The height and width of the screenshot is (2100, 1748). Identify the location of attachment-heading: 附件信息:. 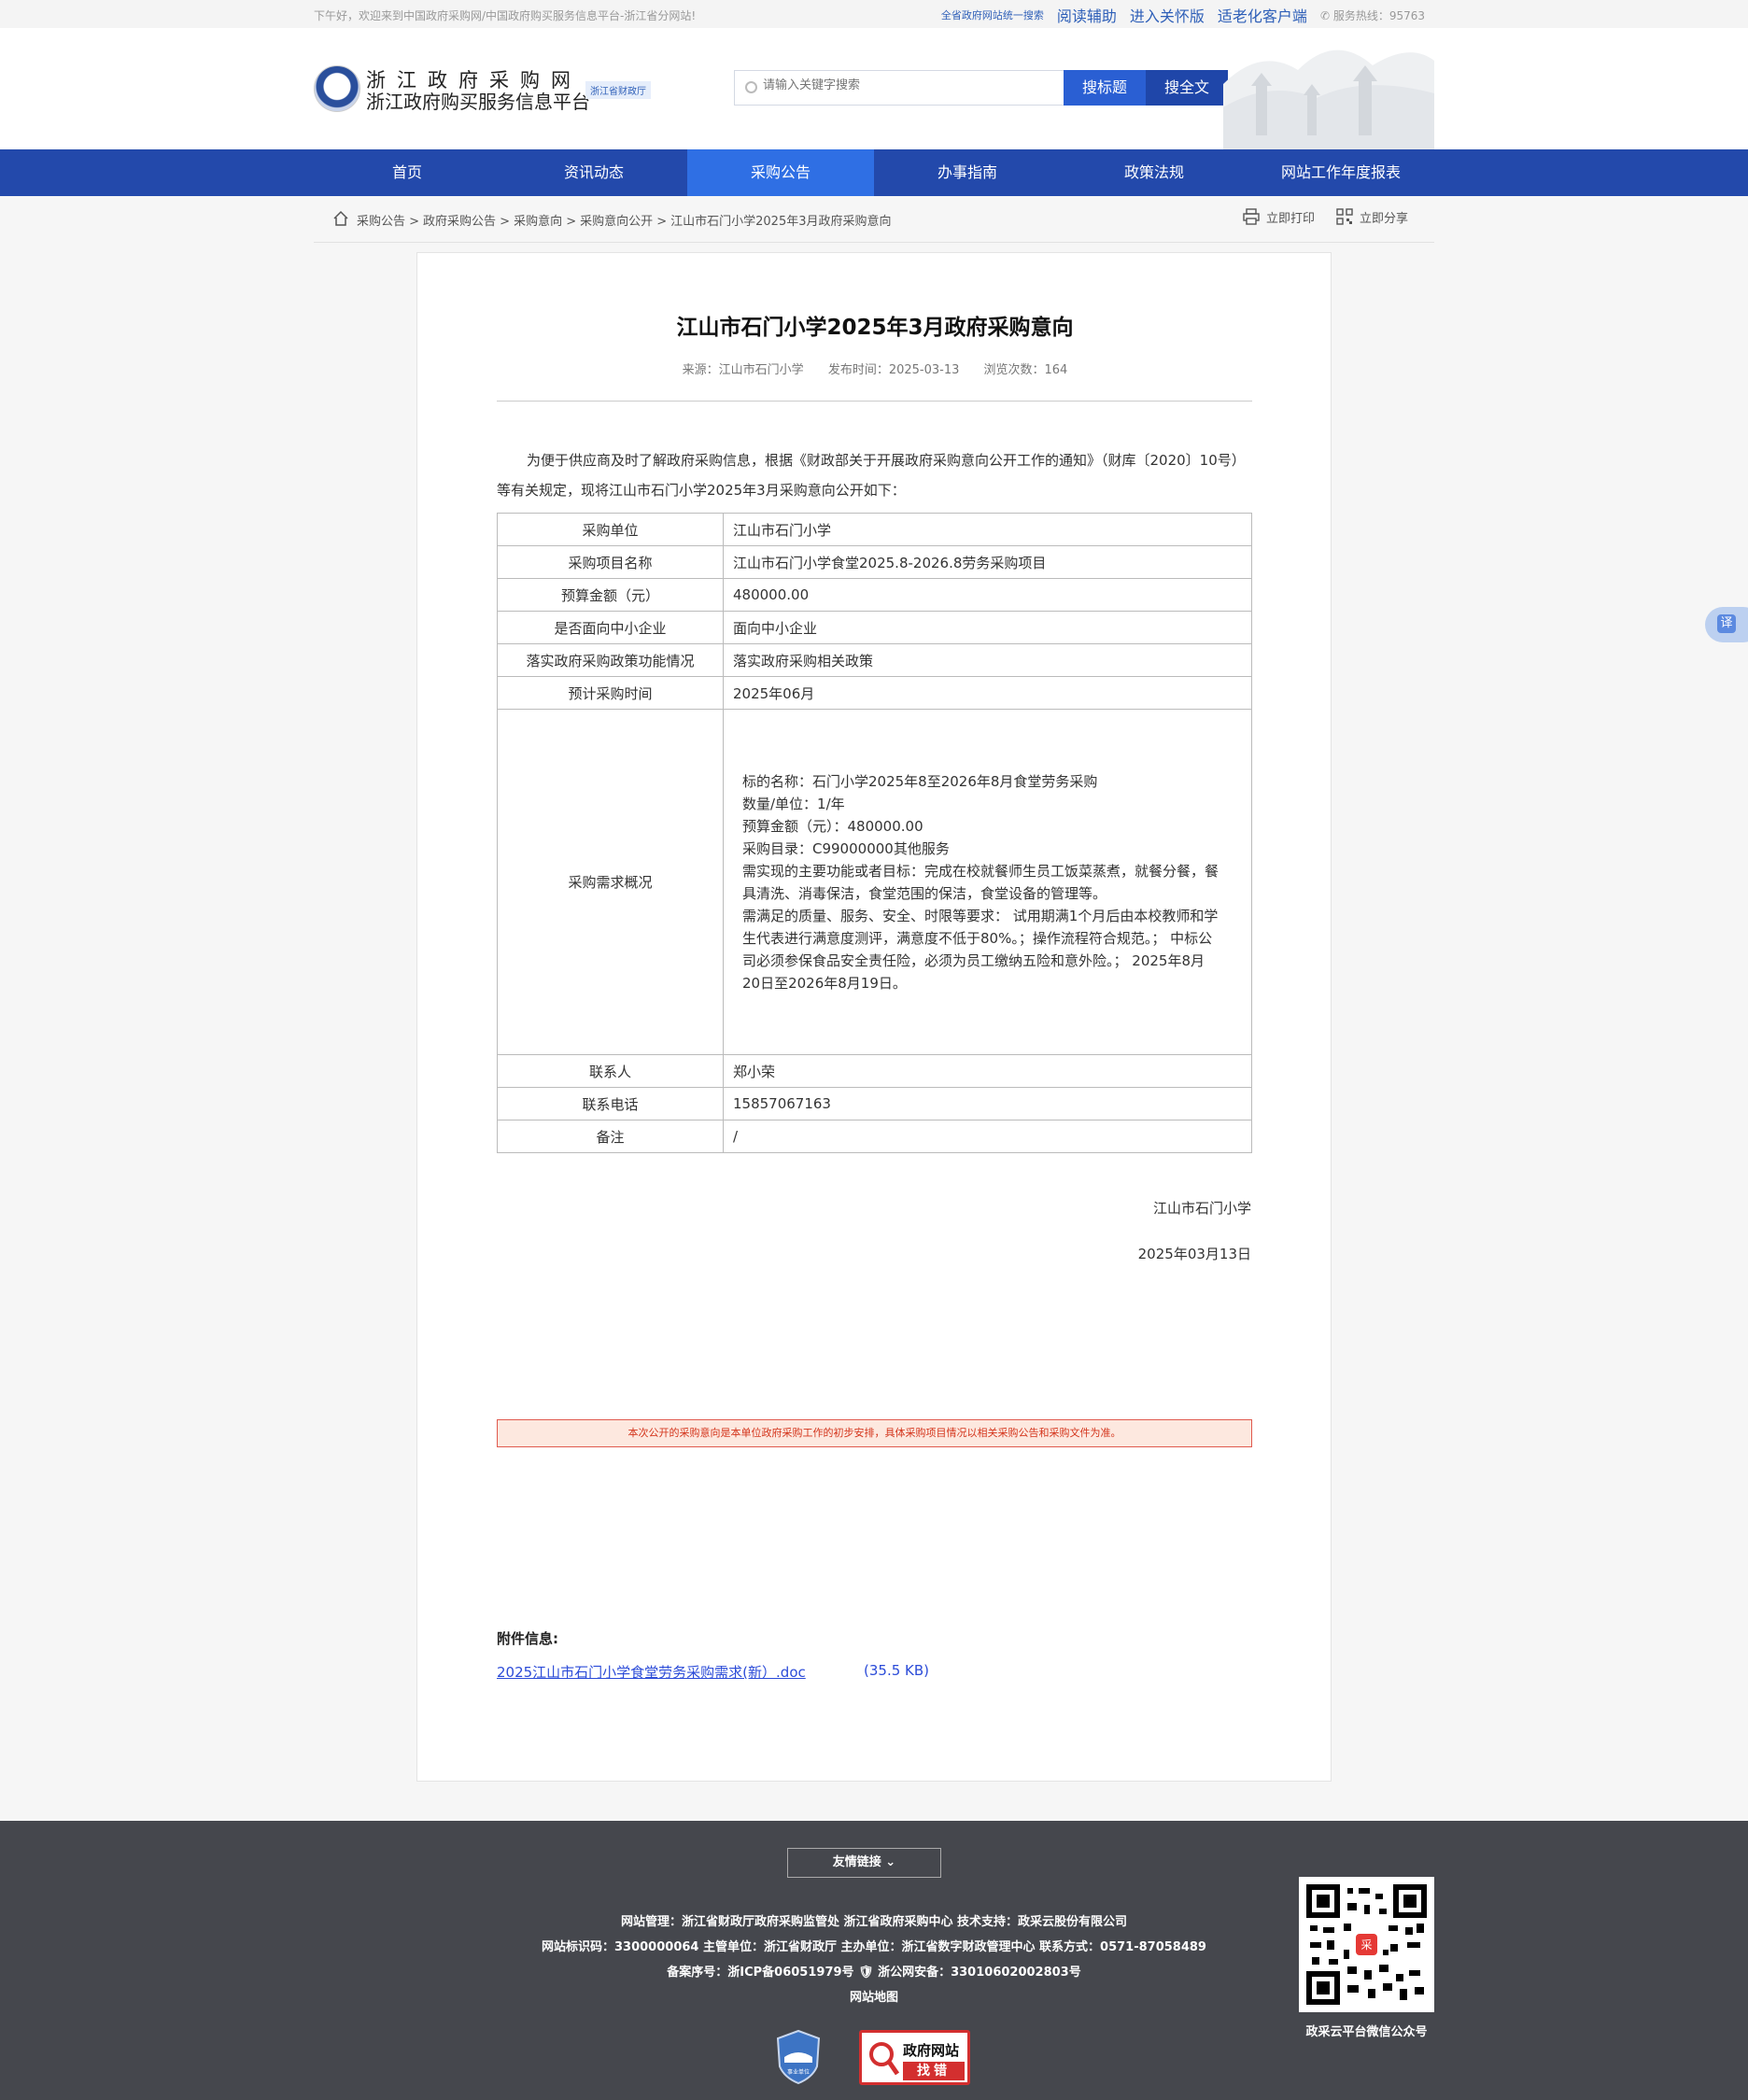
(527, 1638).